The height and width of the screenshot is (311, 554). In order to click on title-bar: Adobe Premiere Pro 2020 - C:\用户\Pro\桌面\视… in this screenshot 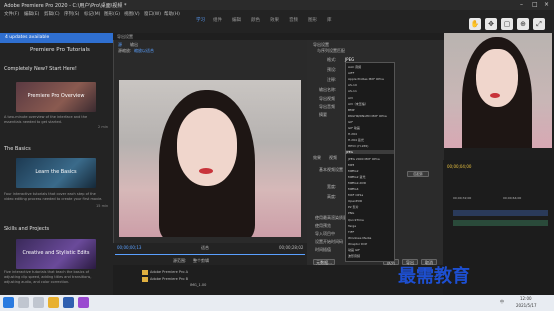, I will do `click(277, 5)`.